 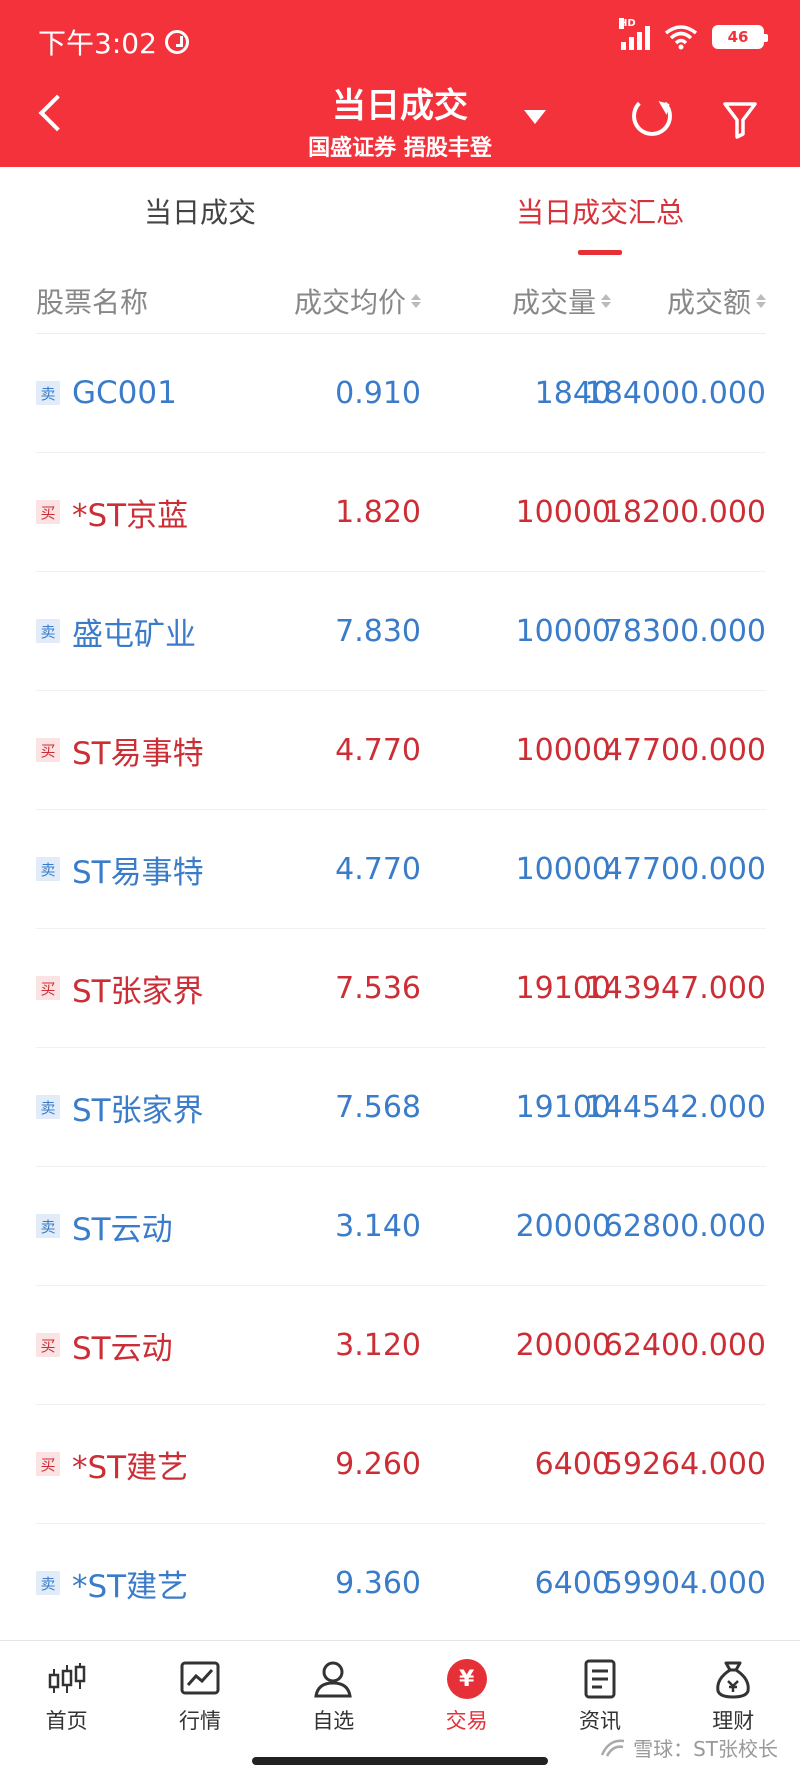 What do you see at coordinates (176, 42) in the screenshot?
I see `alarm-icon` at bounding box center [176, 42].